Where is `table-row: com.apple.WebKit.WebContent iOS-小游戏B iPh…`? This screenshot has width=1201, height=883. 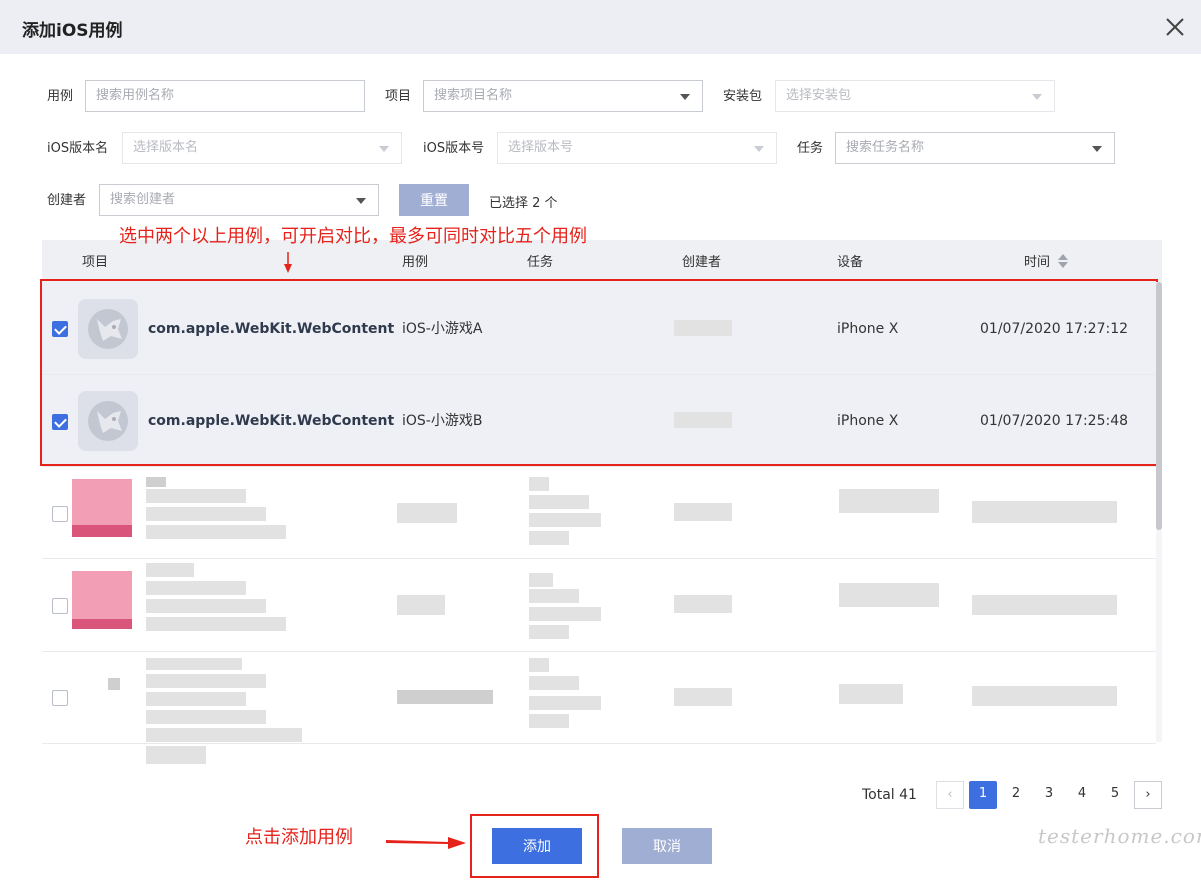
table-row: com.apple.WebKit.WebContent iOS-小游戏B iPh… is located at coordinates (599, 421).